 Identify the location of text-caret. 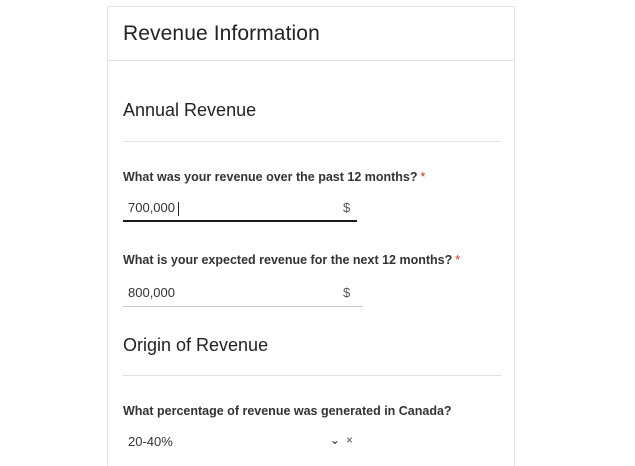
(178, 209).